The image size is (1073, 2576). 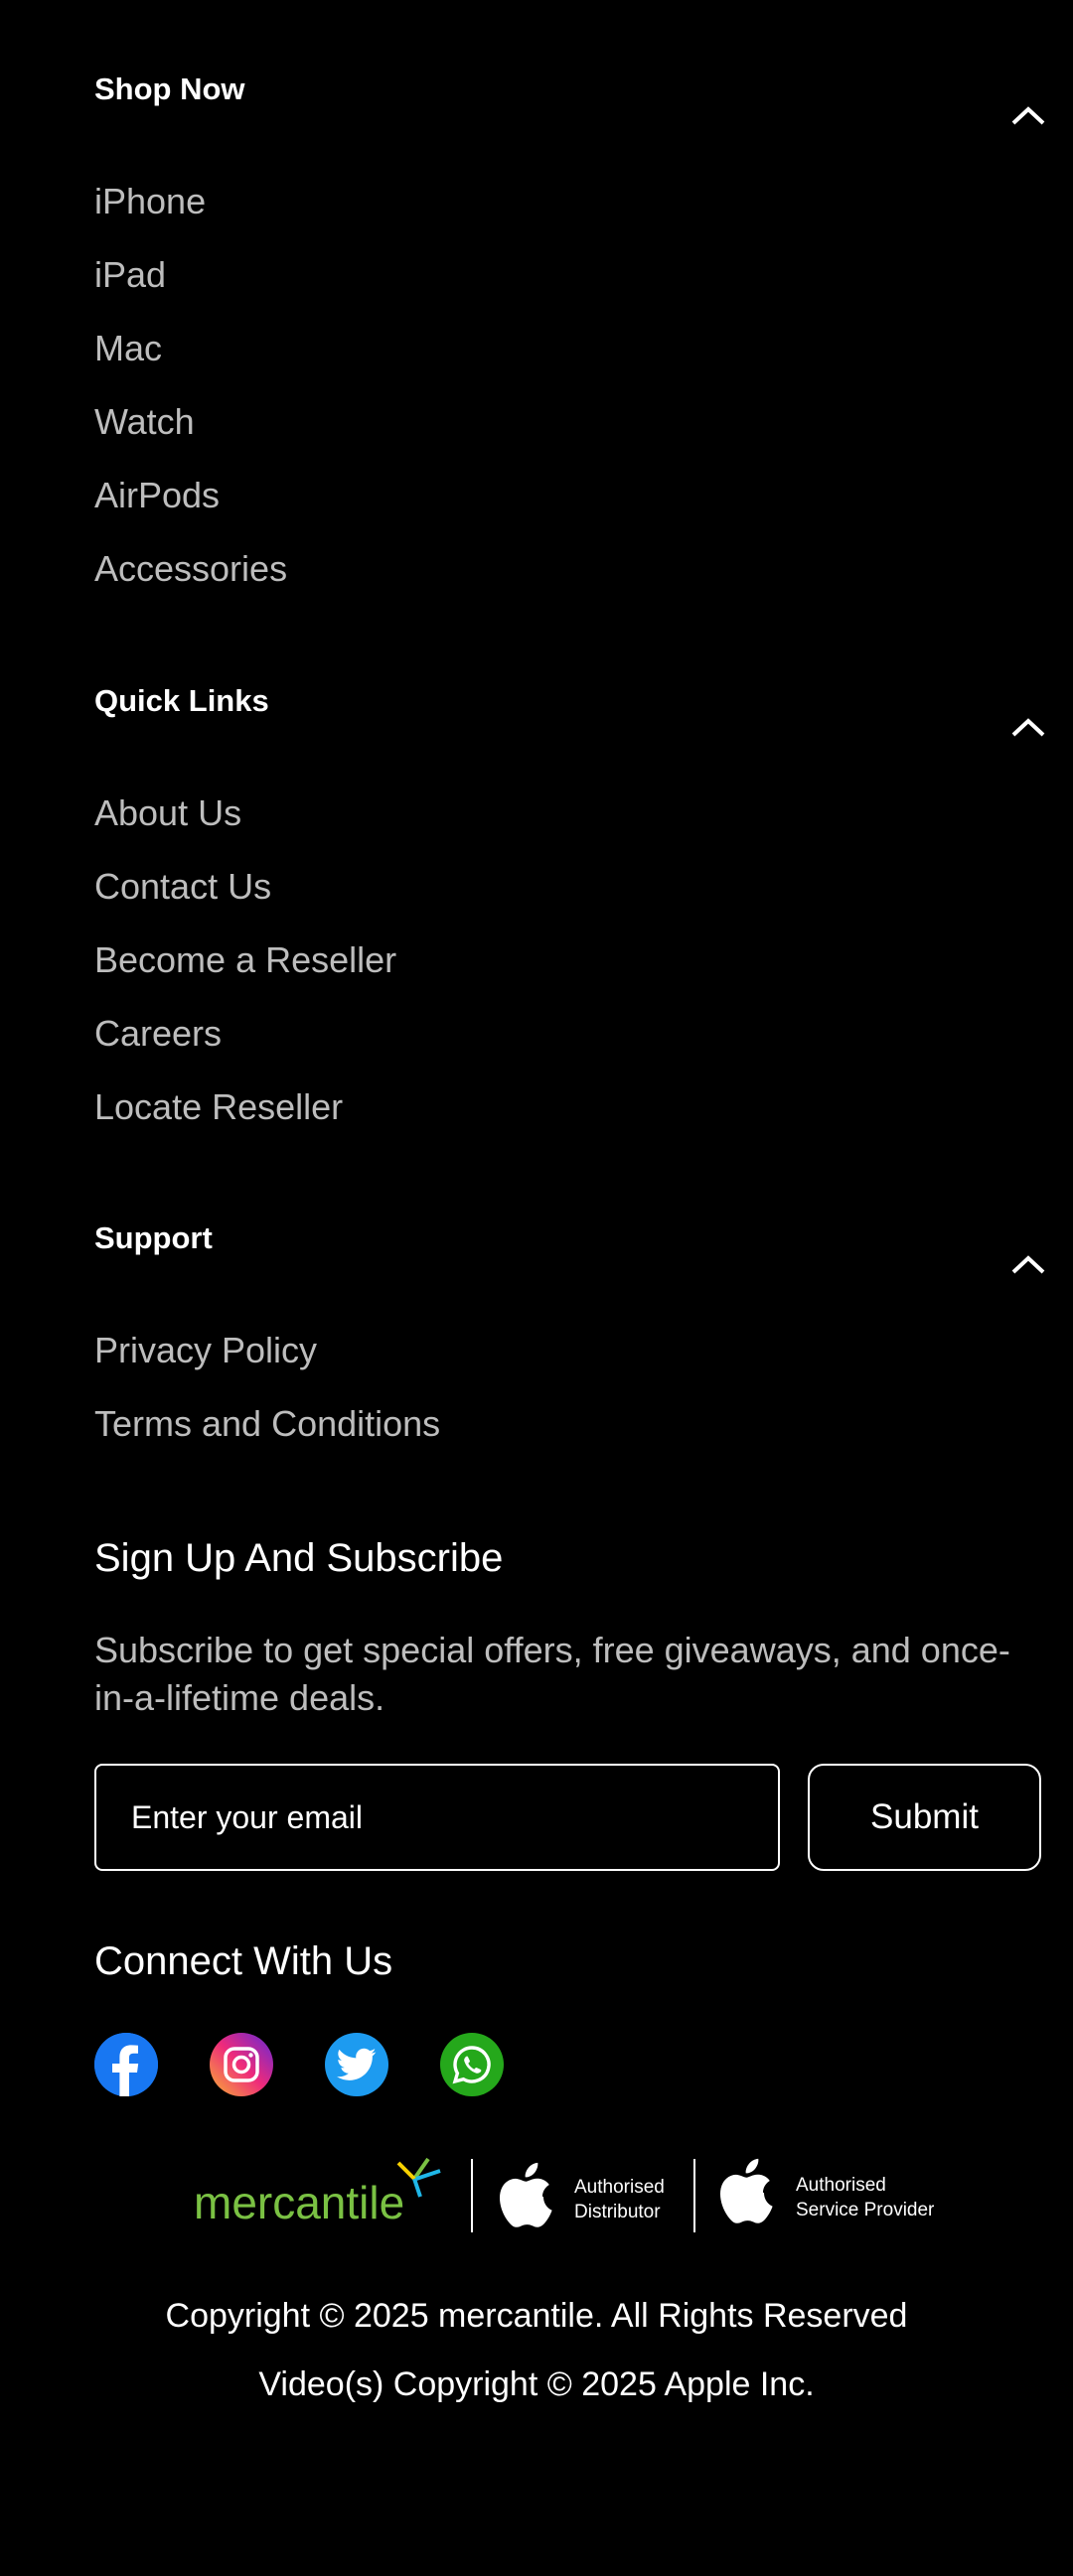 I want to click on link-locate-reseller: Locate Reseller, so click(x=218, y=1107).